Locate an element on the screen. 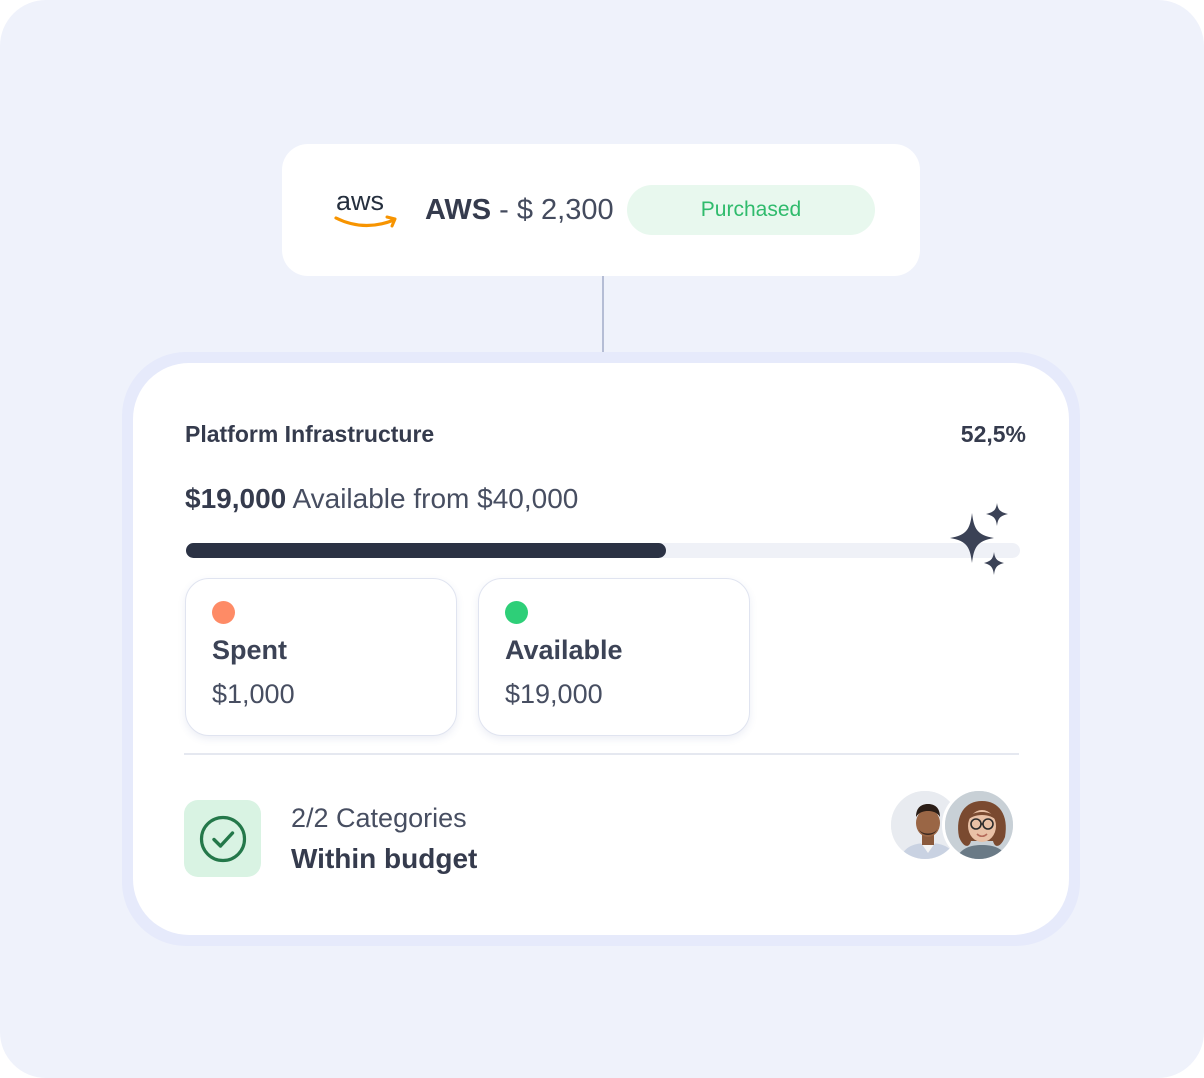  stat-card-spent: Spent $1,000 is located at coordinates (321, 657).